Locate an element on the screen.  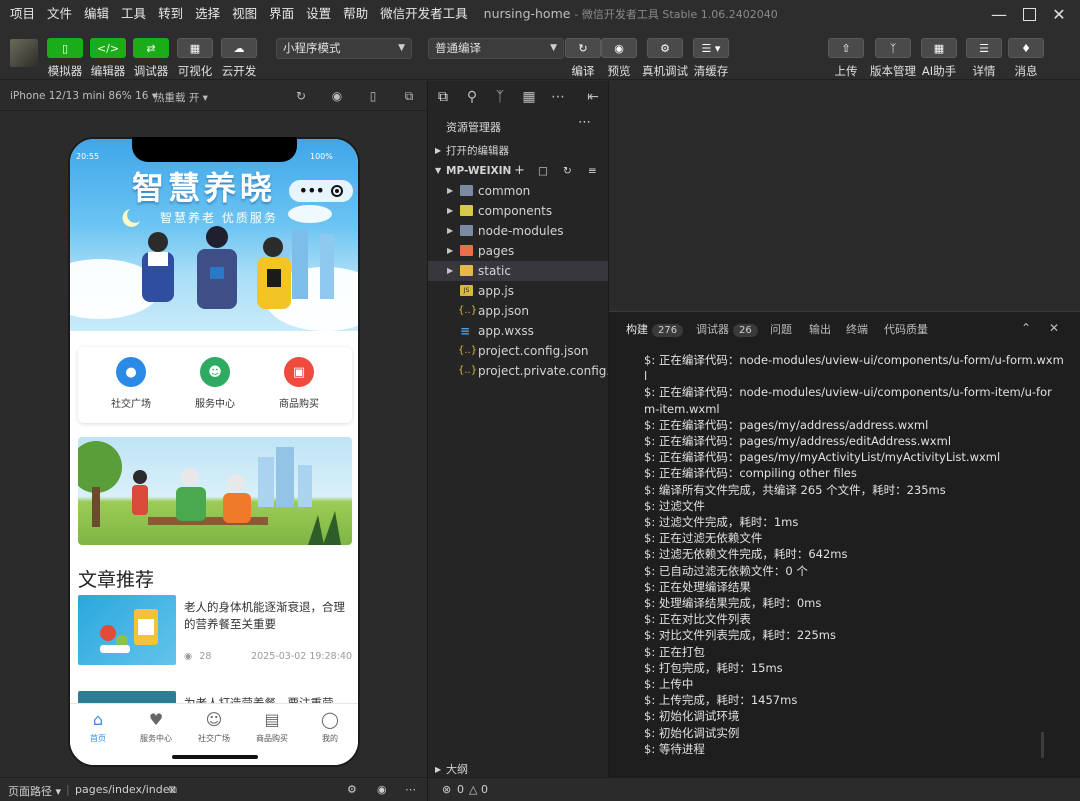
simulator-button: ▯ is located at coordinates (65, 48).